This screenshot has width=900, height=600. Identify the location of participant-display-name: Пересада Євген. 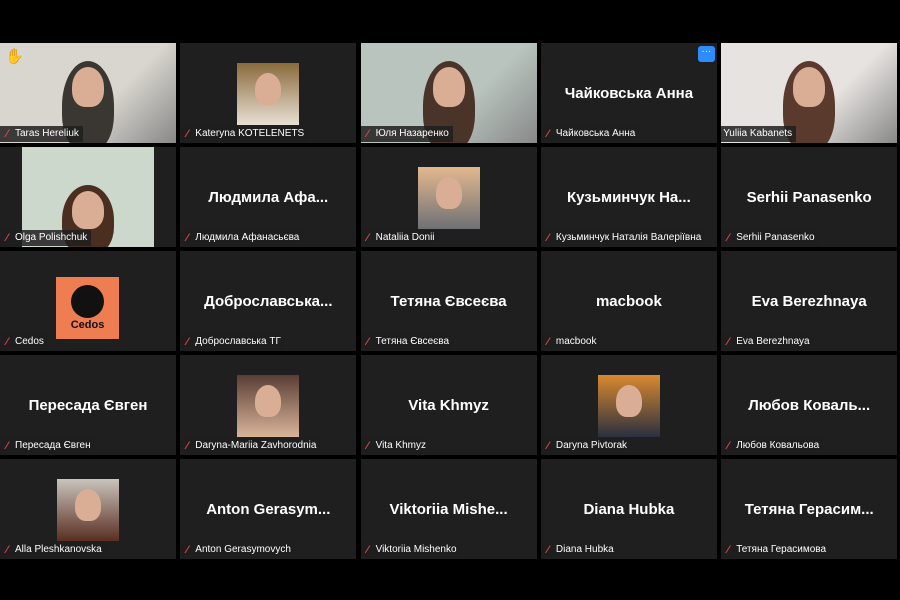
(88, 405).